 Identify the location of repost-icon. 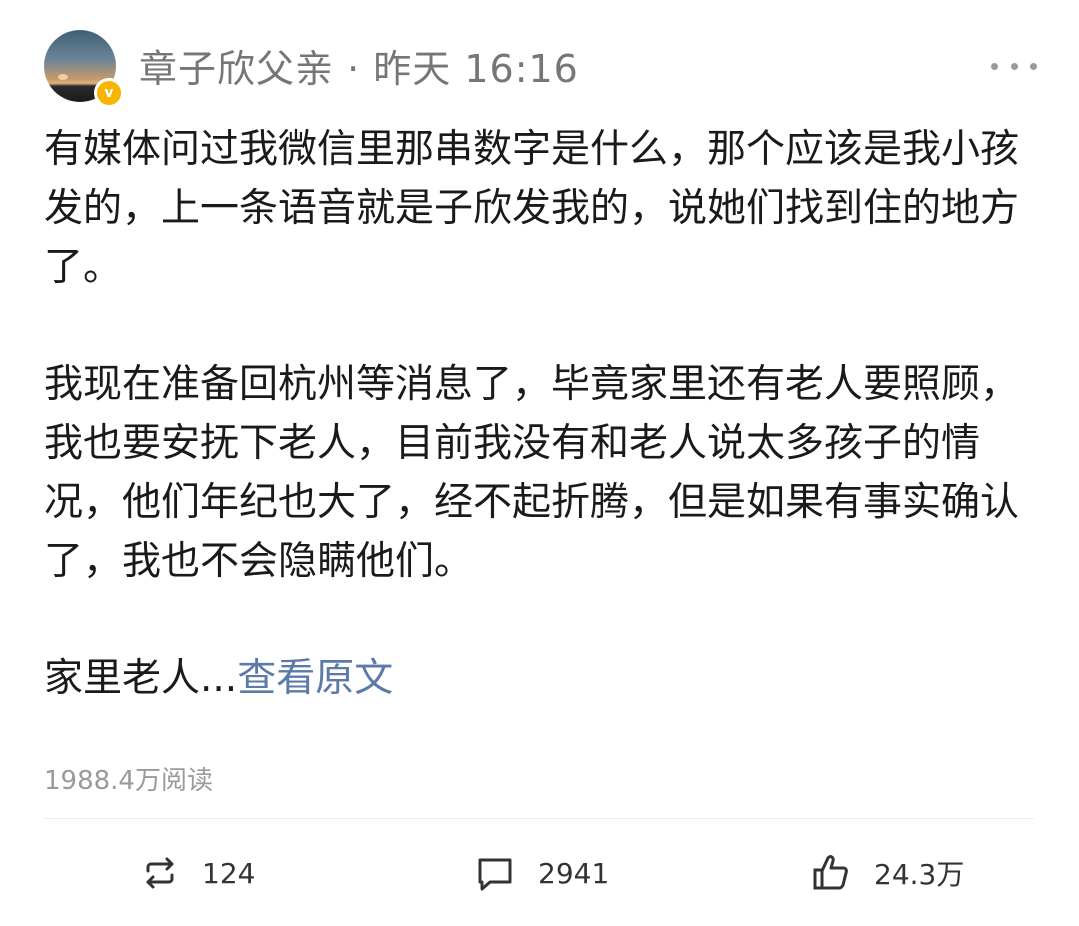
(160, 873).